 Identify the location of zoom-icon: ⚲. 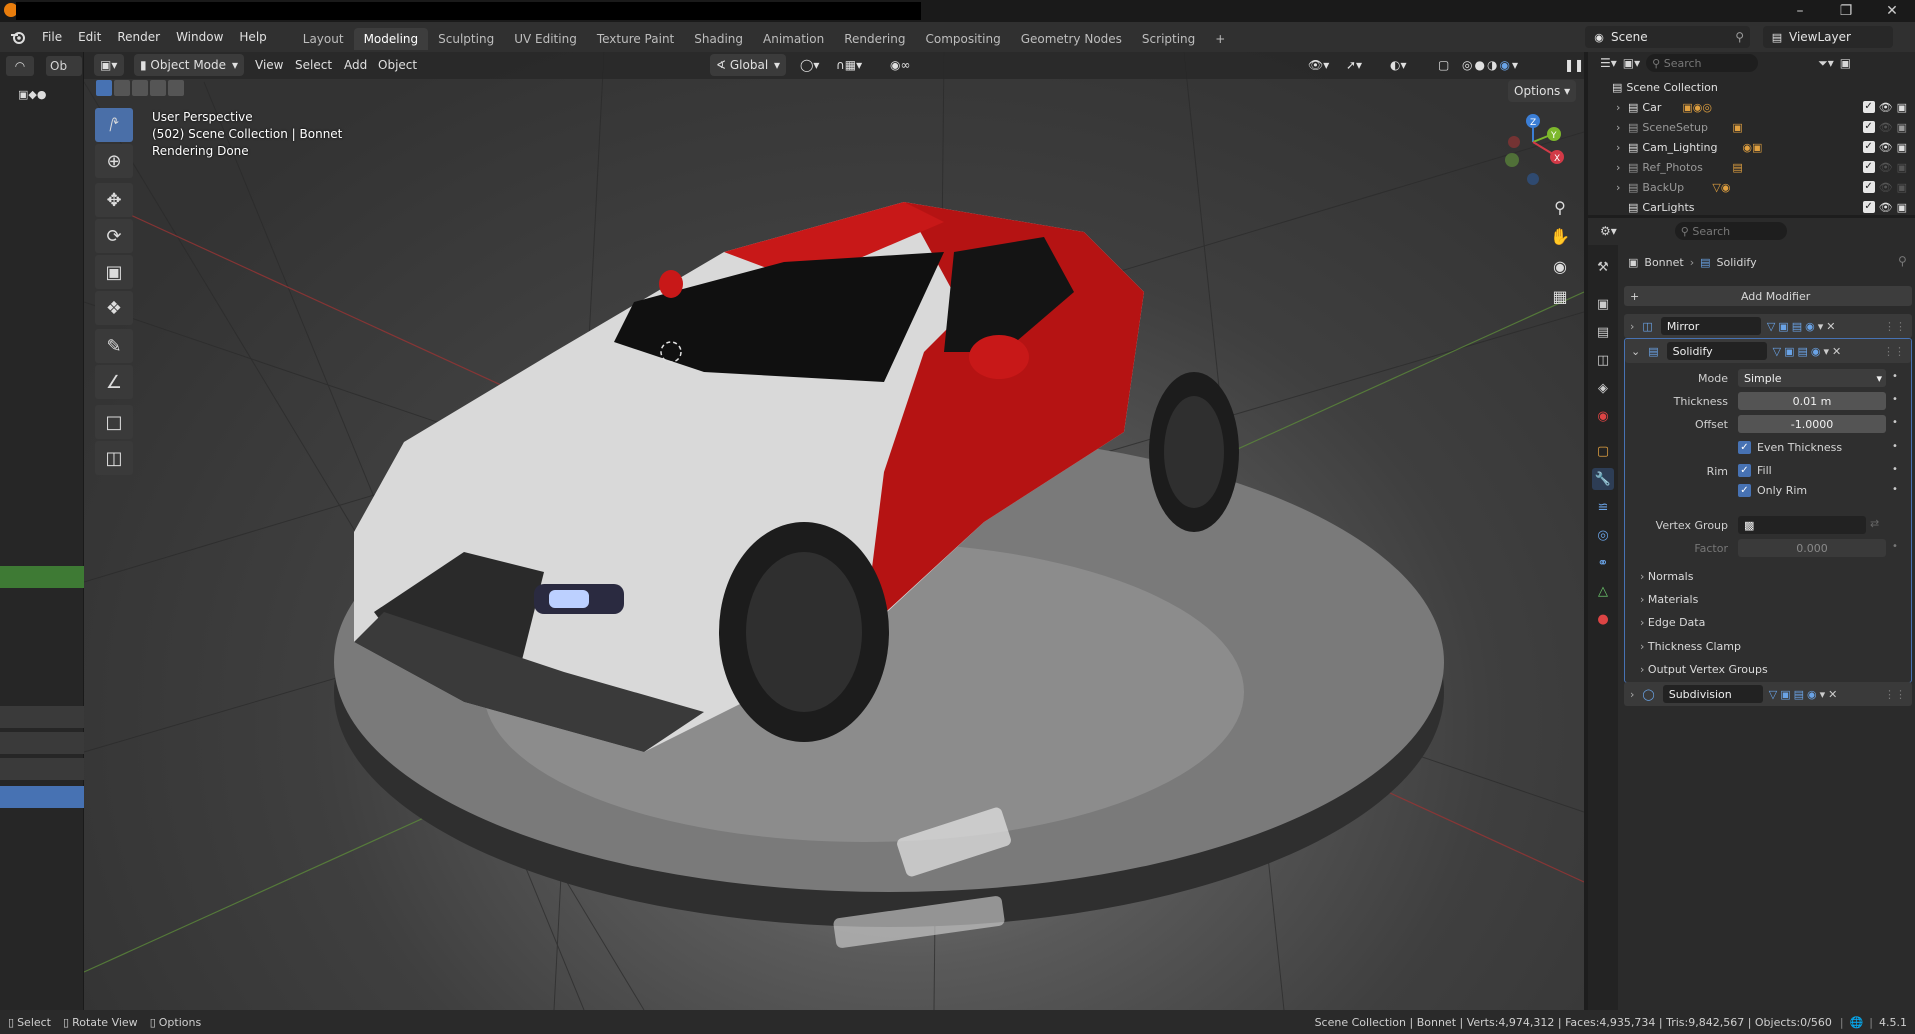
(1560, 207).